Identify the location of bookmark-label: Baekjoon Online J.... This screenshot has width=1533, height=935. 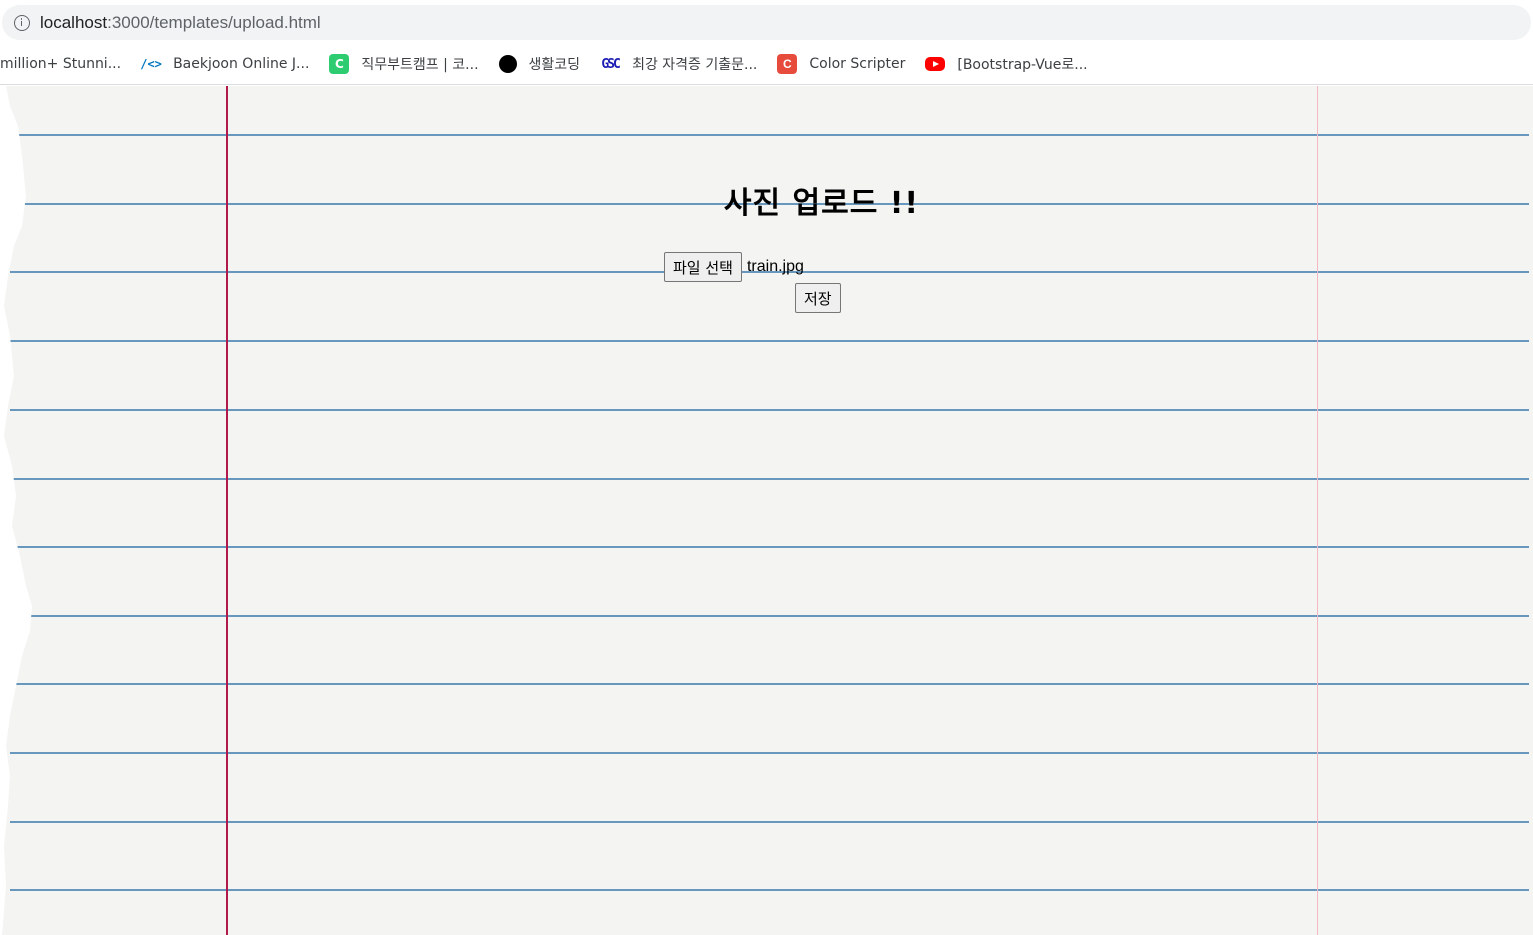
(241, 64).